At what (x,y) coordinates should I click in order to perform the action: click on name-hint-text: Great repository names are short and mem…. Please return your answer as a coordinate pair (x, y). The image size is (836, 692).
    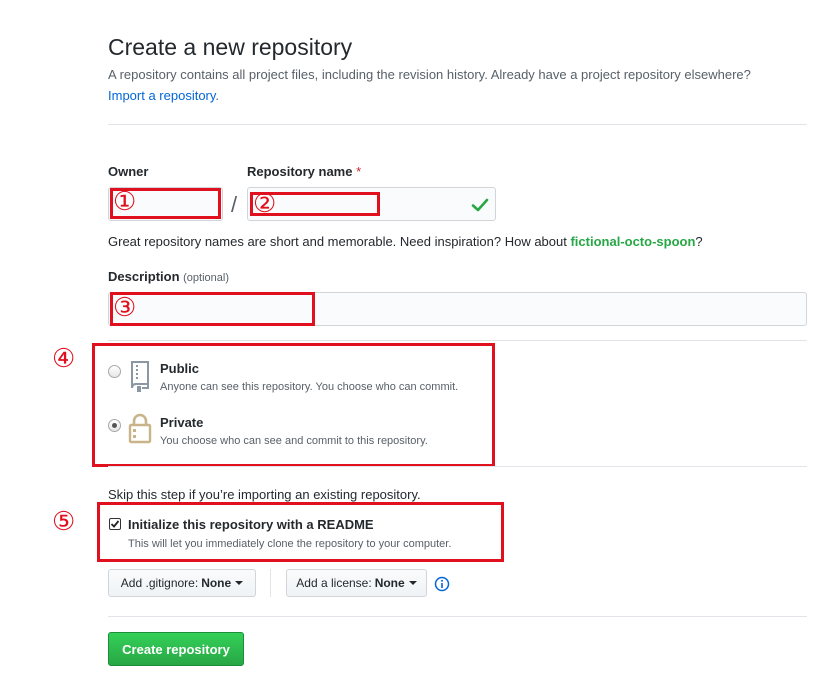
    Looking at the image, I should click on (339, 241).